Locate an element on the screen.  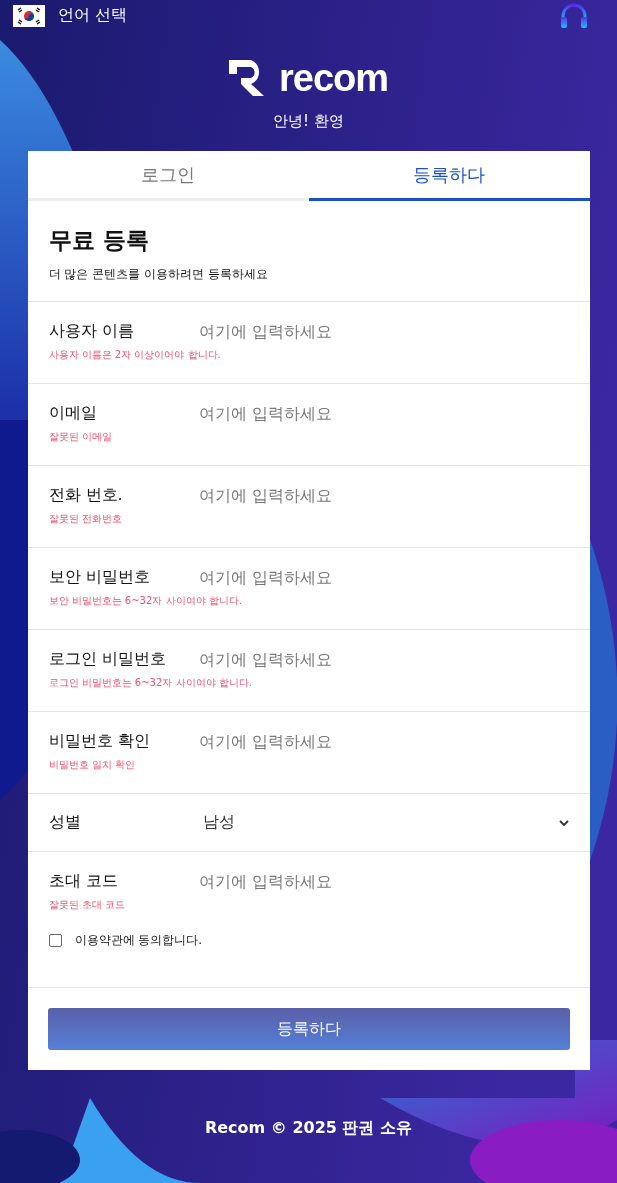
error-message: 잘못된 이메일 is located at coordinates (80, 437).